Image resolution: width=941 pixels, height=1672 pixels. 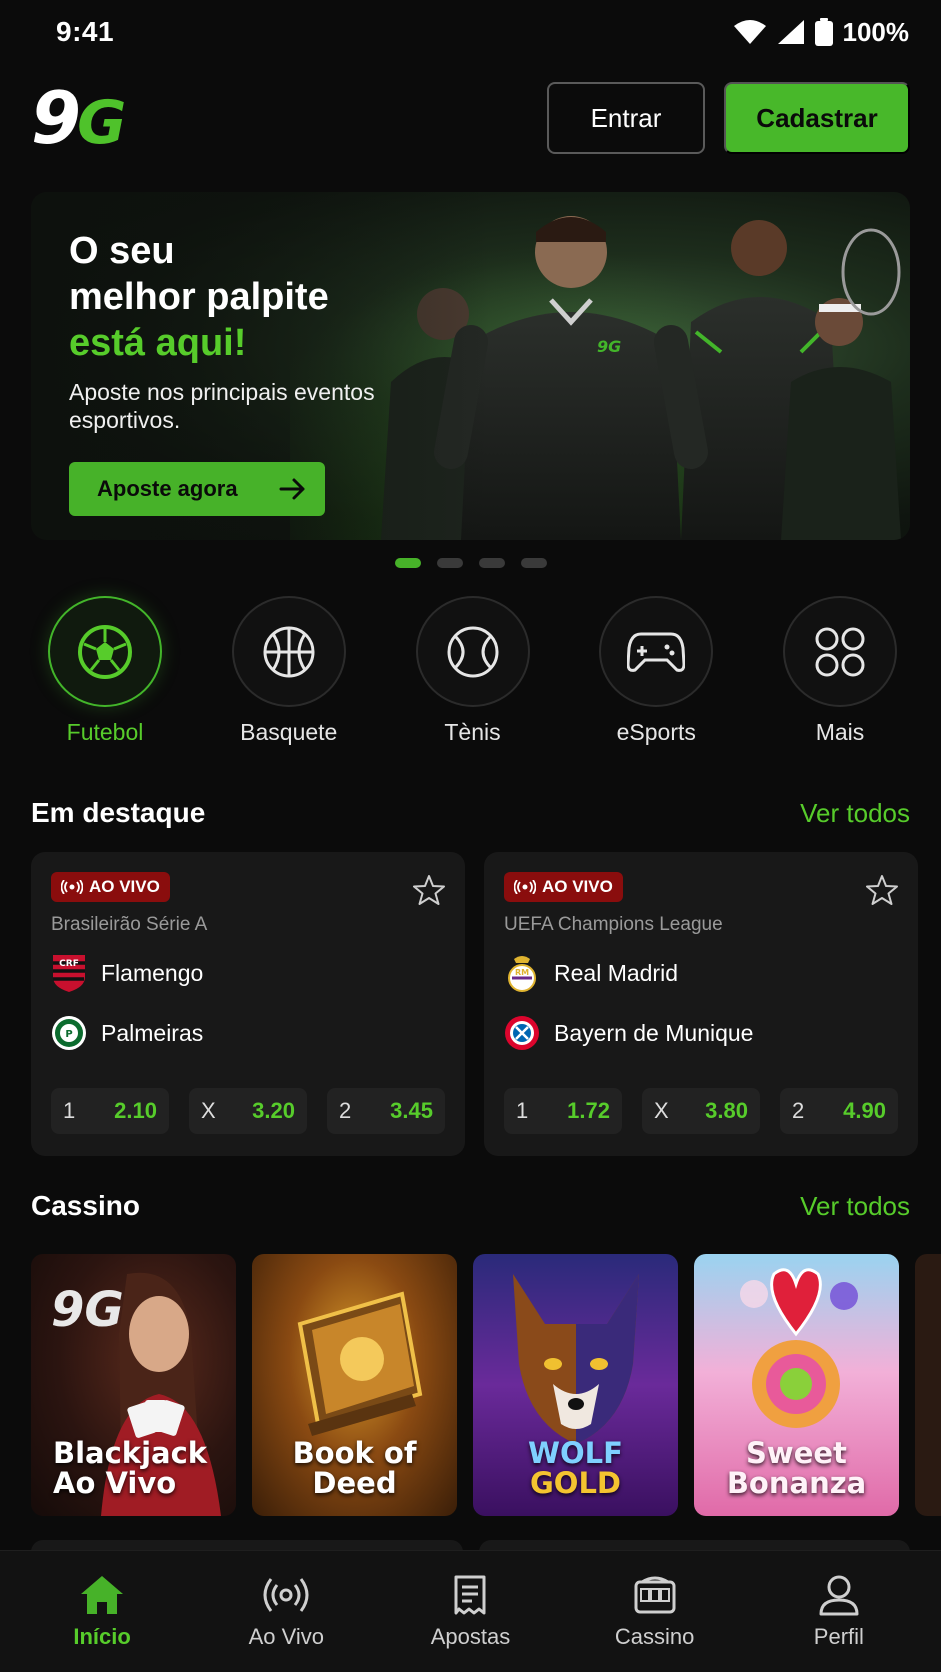 What do you see at coordinates (840, 732) in the screenshot?
I see `sport-label: Mais` at bounding box center [840, 732].